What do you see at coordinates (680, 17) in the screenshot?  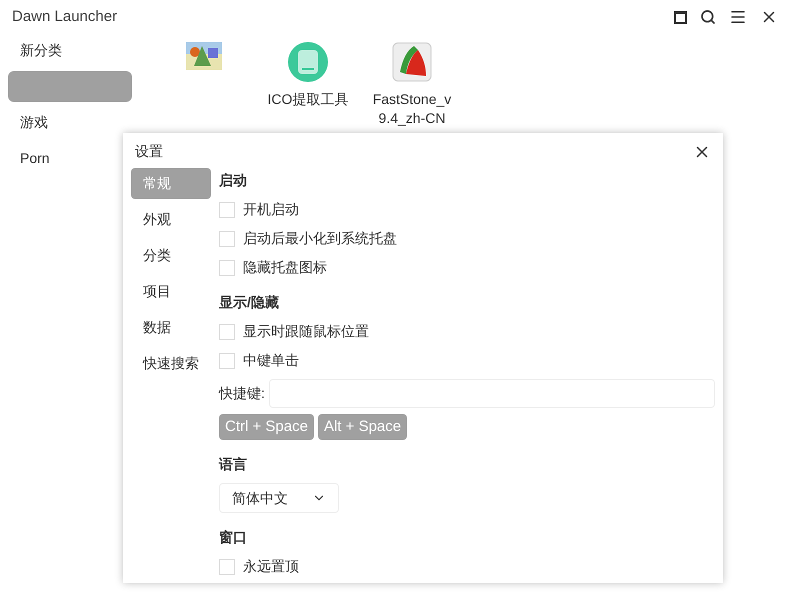 I see `maximize-button` at bounding box center [680, 17].